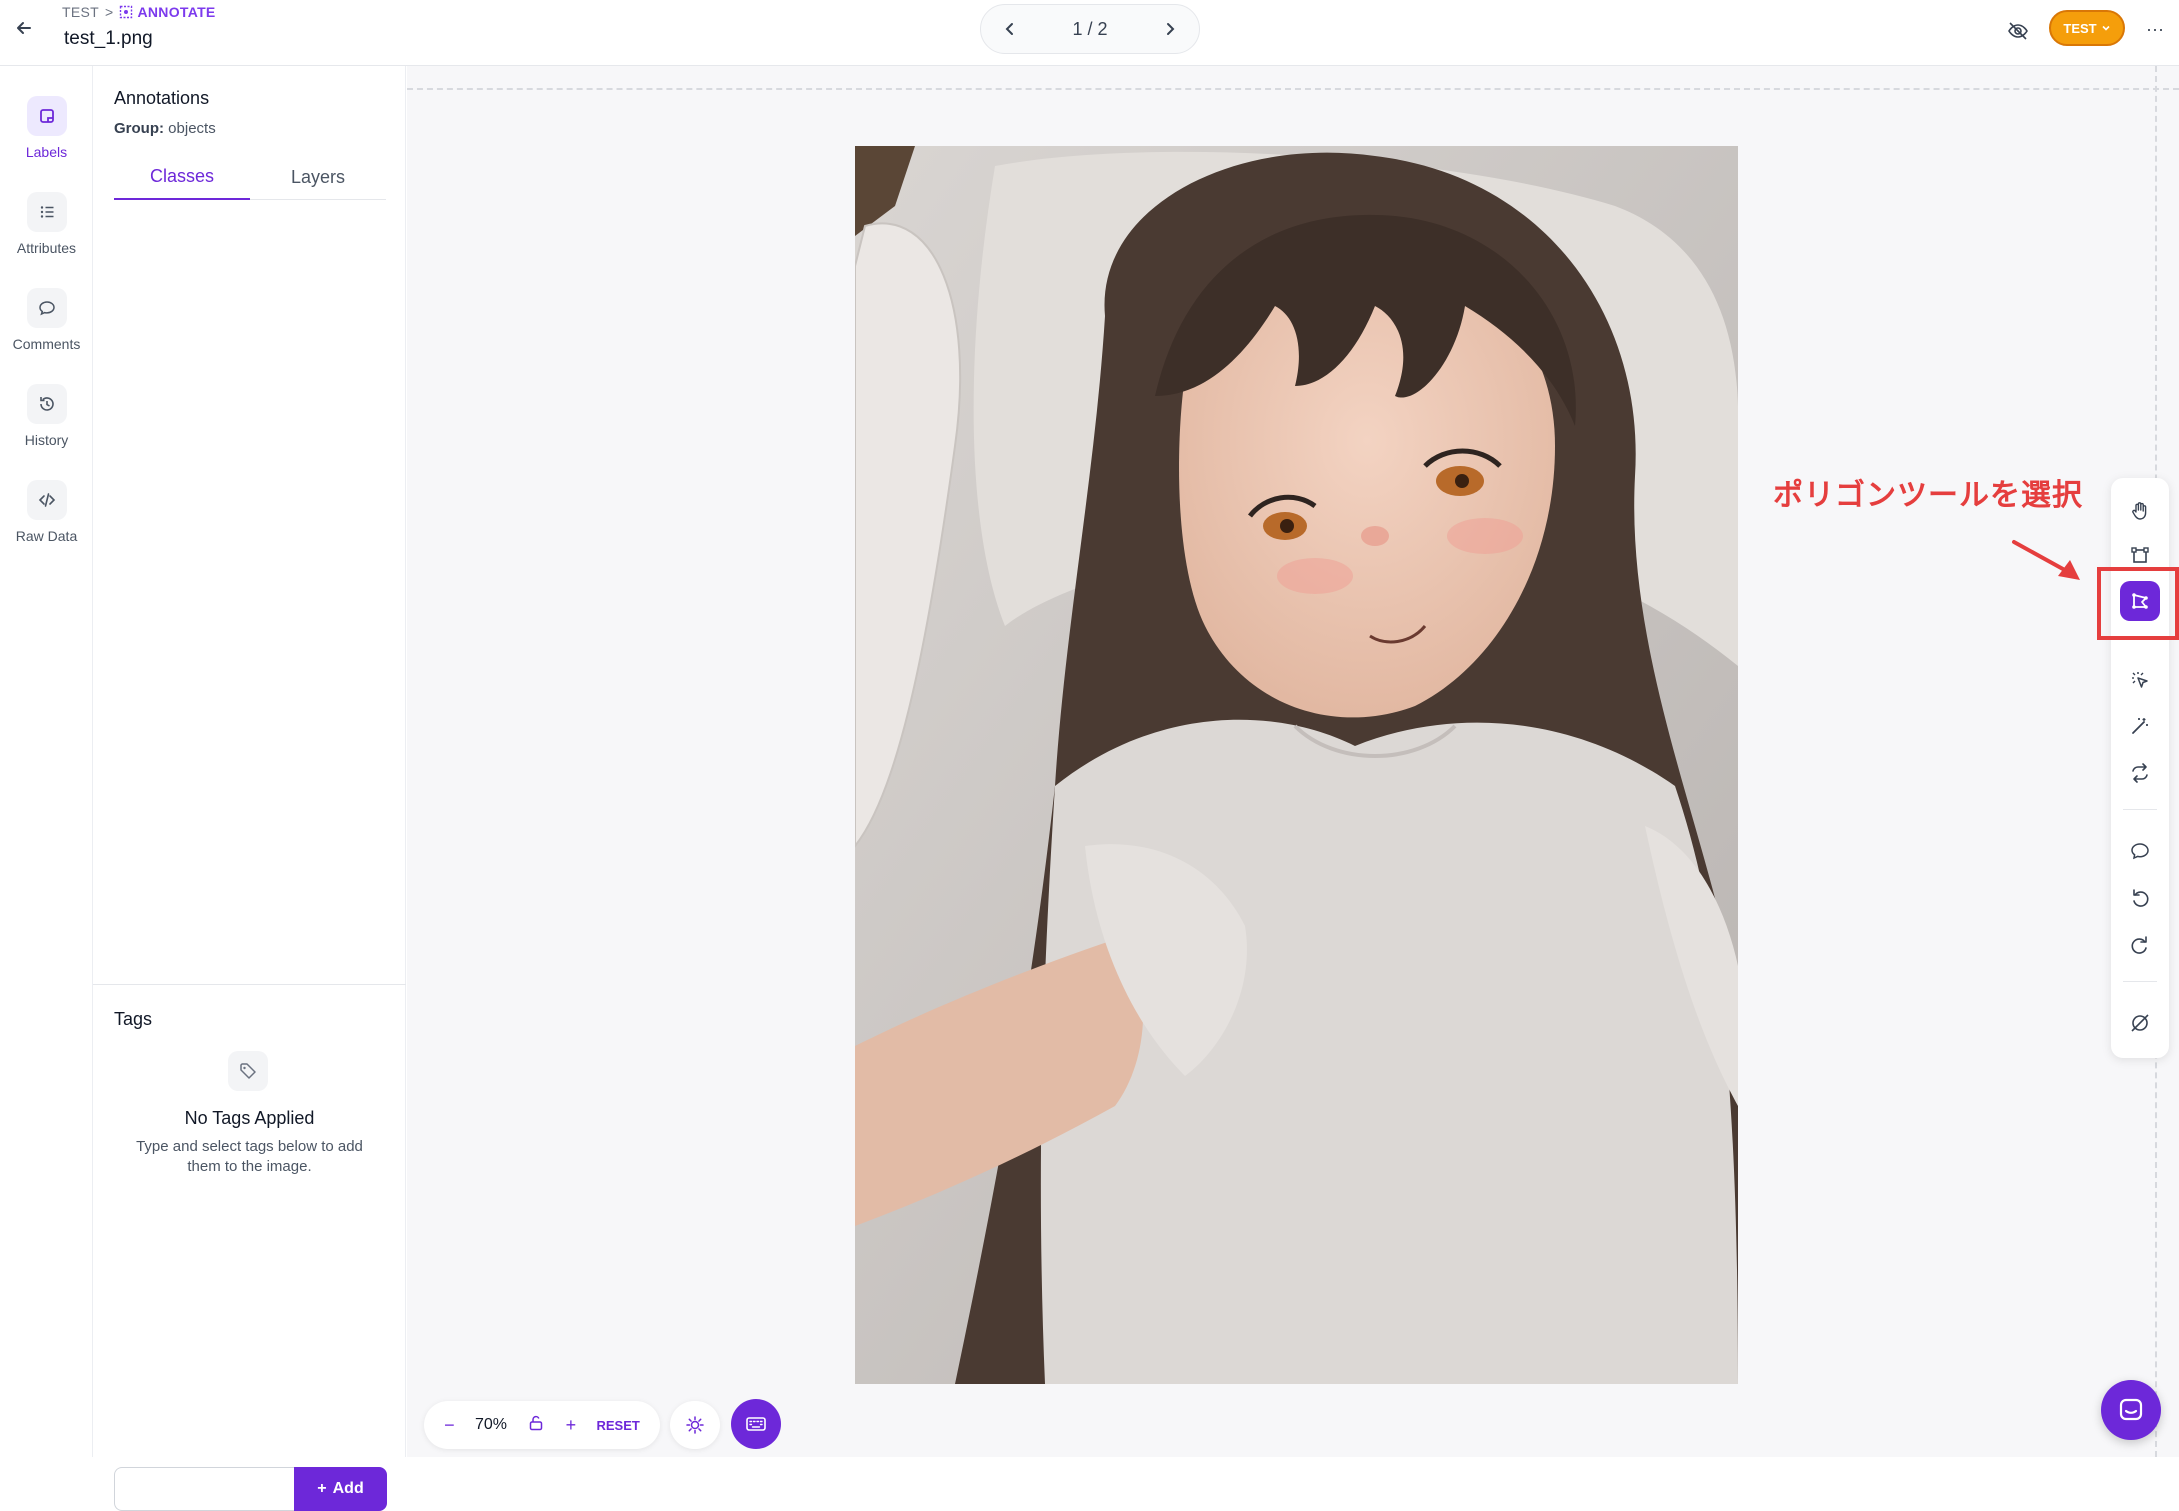  Describe the element at coordinates (348, 1488) in the screenshot. I see `add-tag-label: Add` at that location.